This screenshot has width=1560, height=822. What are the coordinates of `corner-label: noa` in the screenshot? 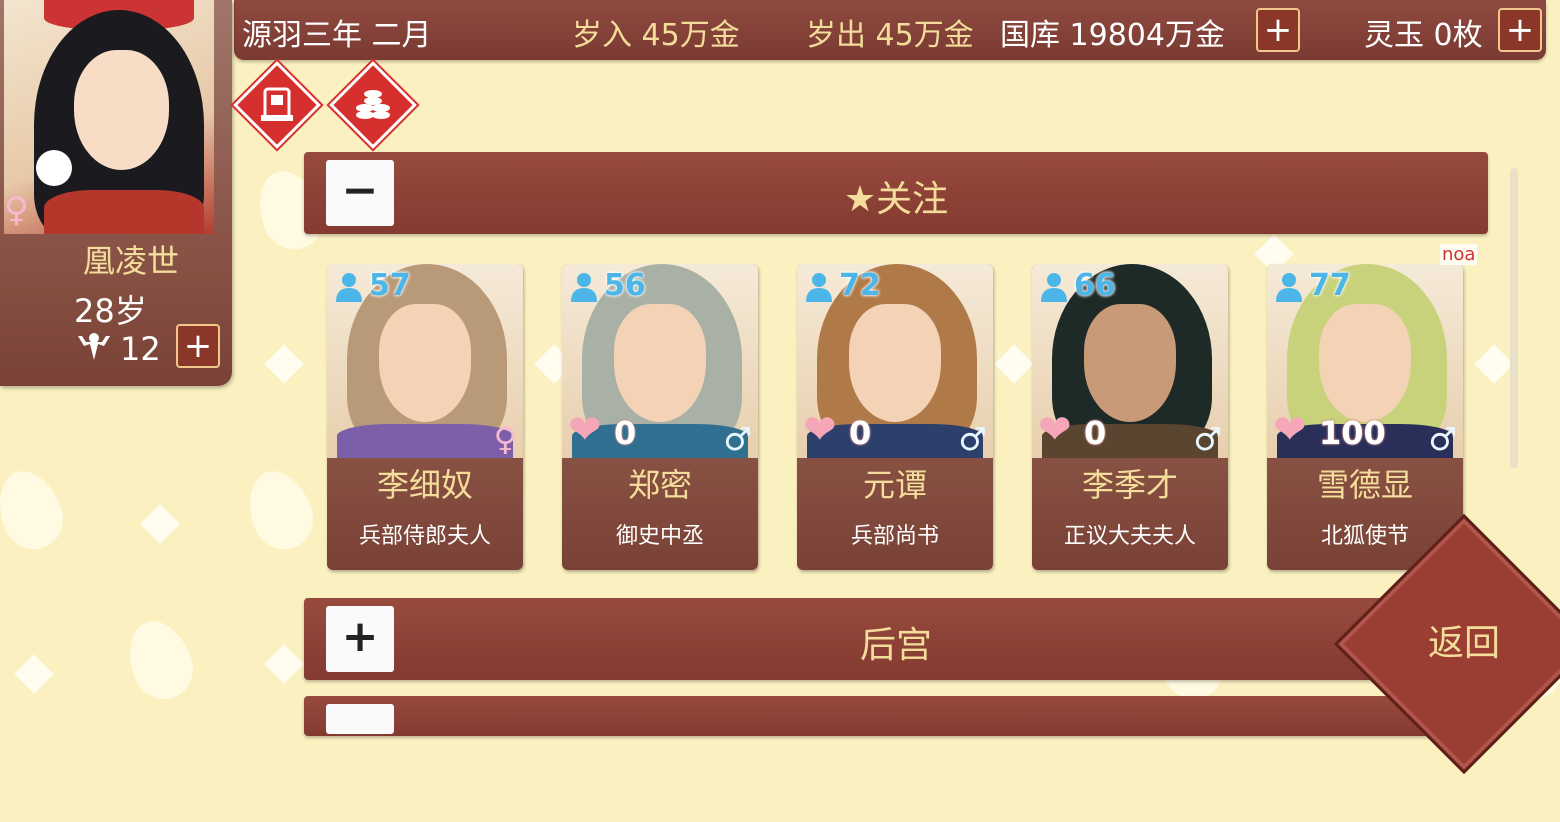 It's located at (1459, 254).